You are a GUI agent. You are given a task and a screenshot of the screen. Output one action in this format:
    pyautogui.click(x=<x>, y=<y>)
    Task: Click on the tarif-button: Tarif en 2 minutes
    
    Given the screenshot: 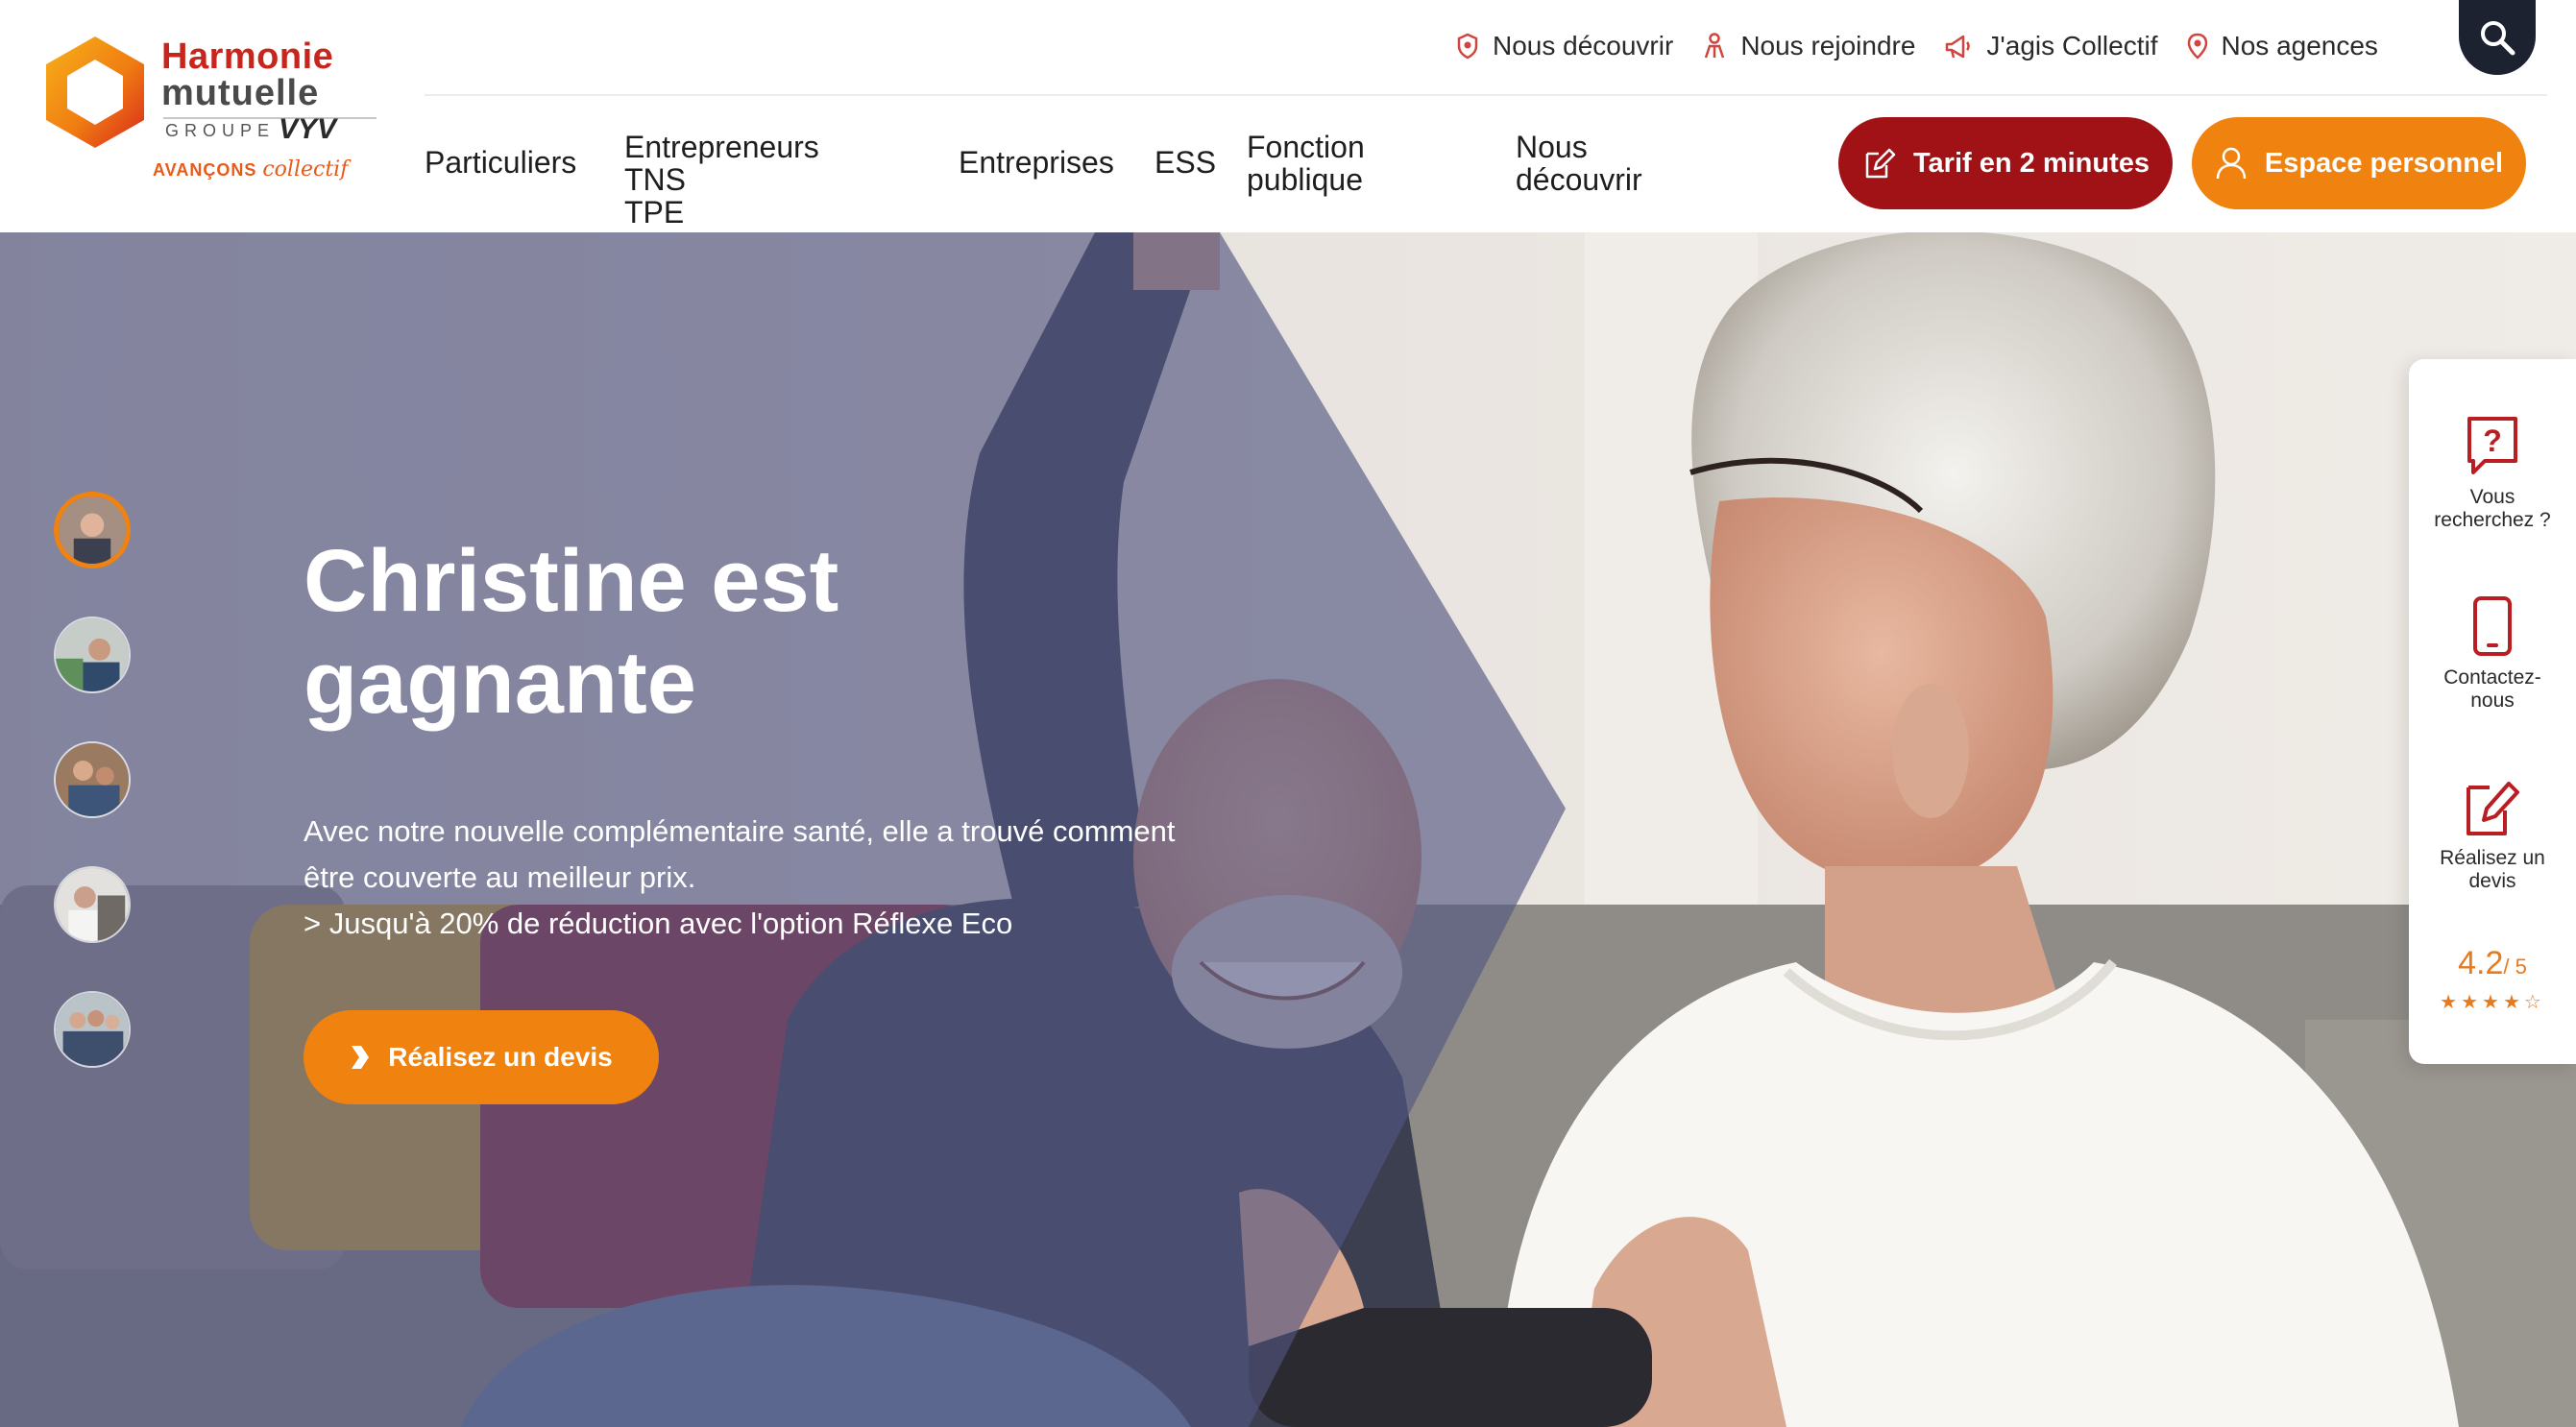 What is the action you would take?
    pyautogui.click(x=2005, y=163)
    